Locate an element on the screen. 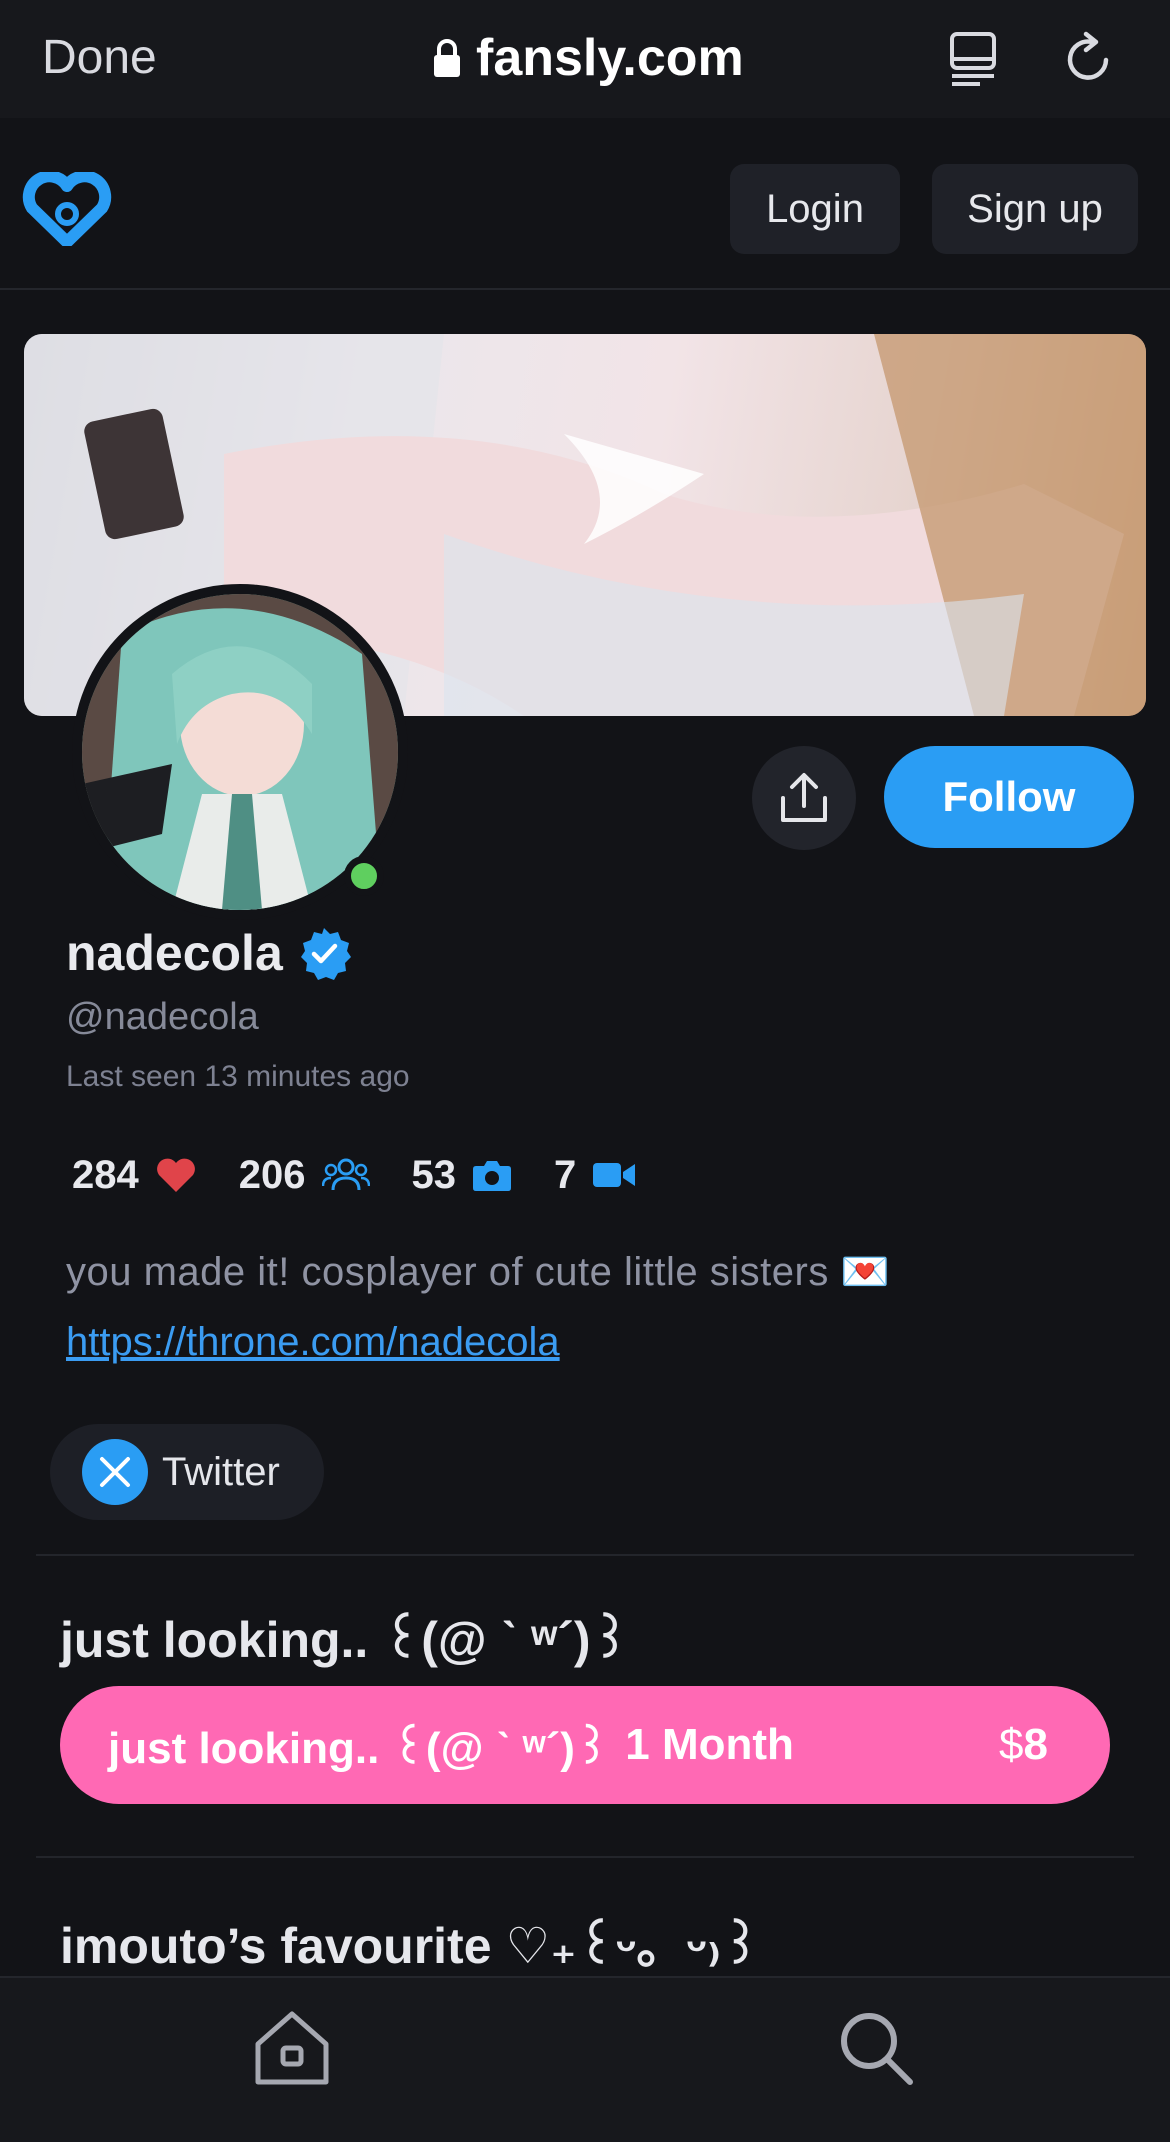  photos-count: 53 is located at coordinates (434, 1174).